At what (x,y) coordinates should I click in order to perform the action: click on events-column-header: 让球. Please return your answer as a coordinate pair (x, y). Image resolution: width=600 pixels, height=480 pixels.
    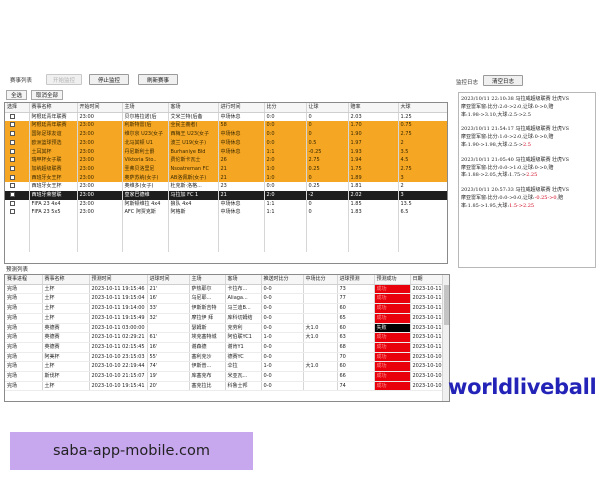
    Looking at the image, I should click on (327, 108).